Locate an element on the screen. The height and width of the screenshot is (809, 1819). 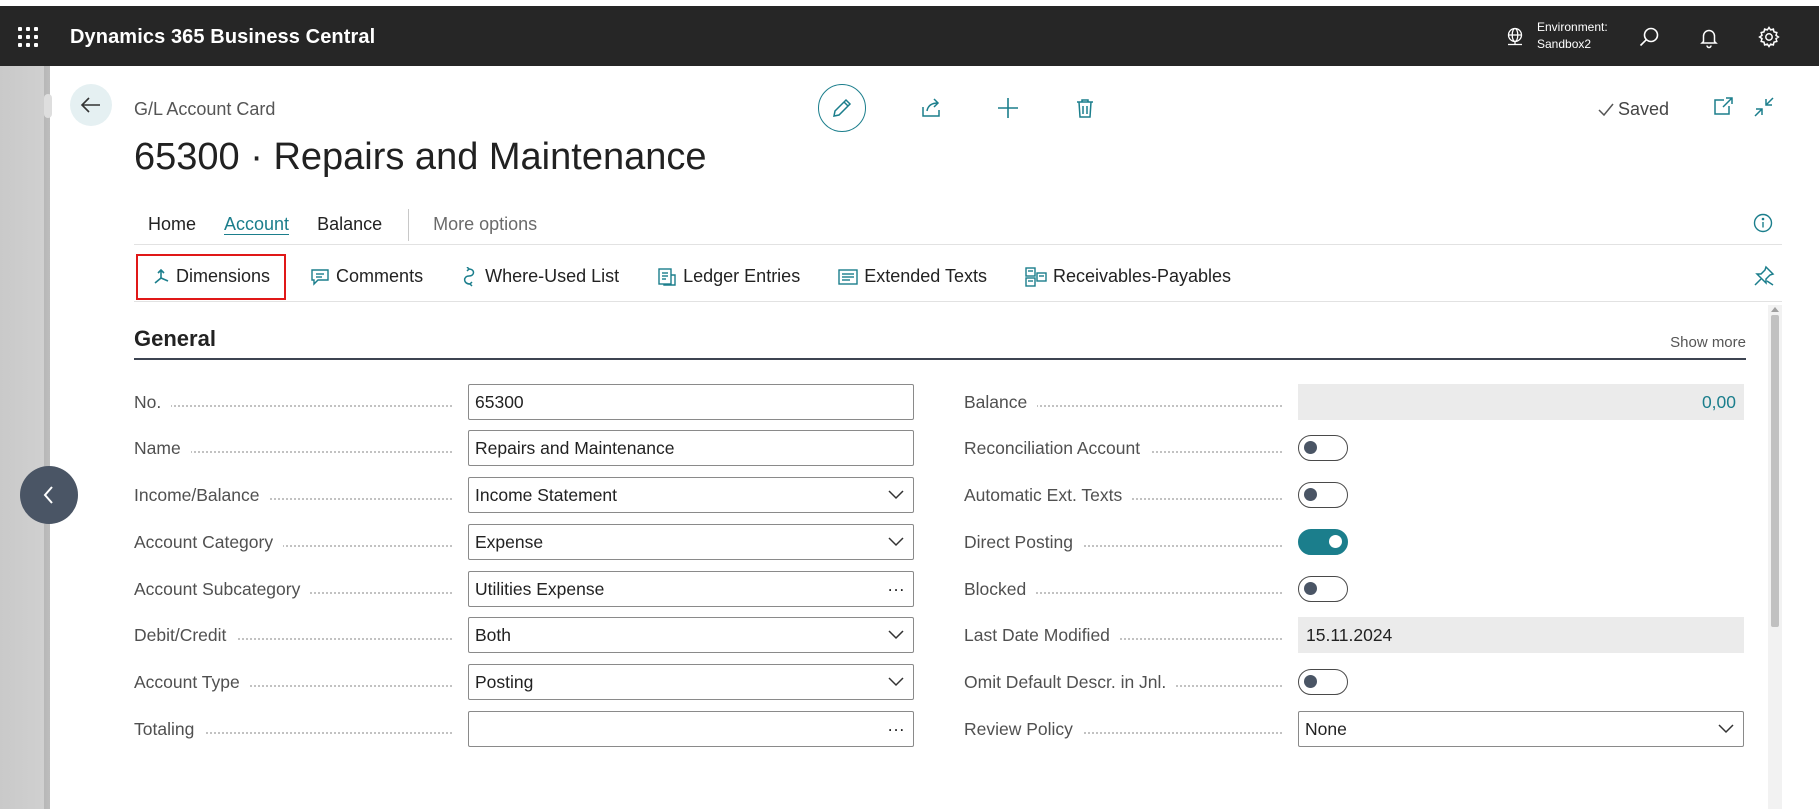
comments-action: Comments is located at coordinates (366, 277).